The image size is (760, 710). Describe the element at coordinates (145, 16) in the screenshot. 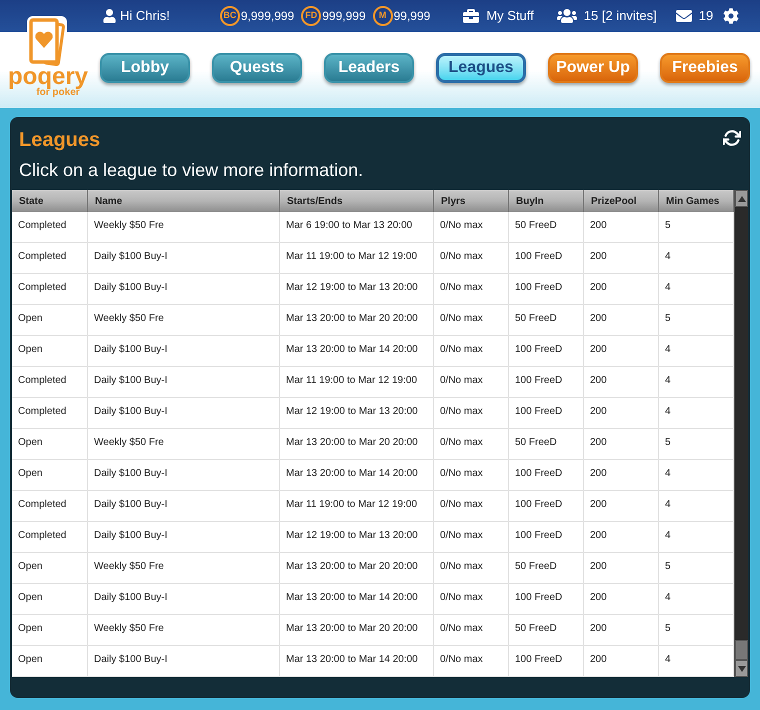

I see `greeting: Hi Chris!` at that location.